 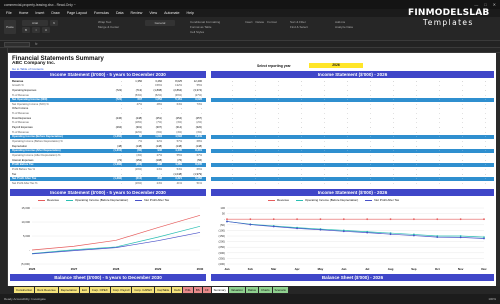 I want to click on sheet-tab: Construction, so click(x=24, y=290).